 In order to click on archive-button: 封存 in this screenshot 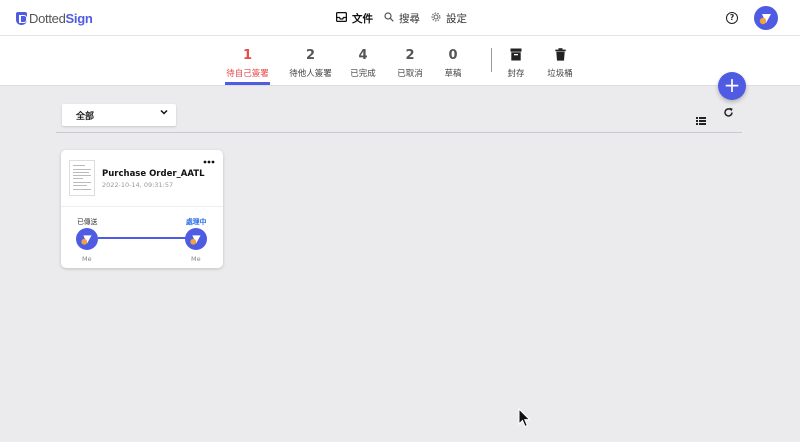, I will do `click(516, 63)`.